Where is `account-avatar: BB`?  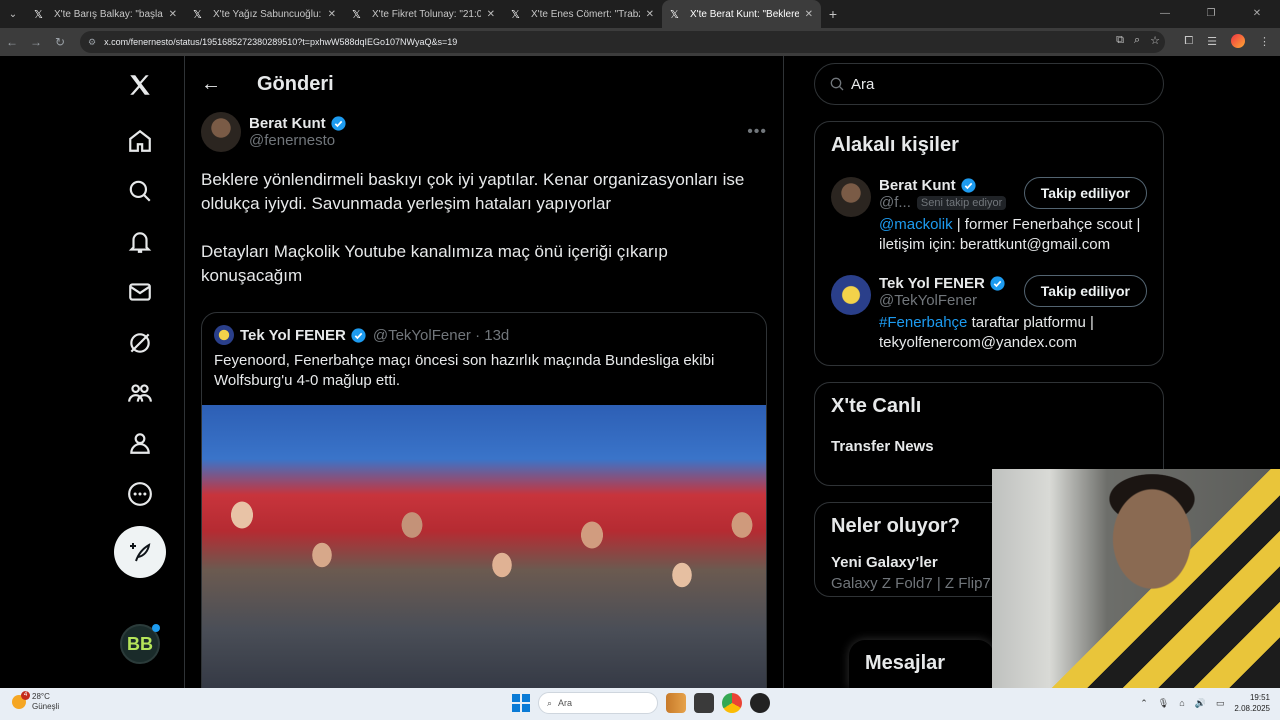 account-avatar: BB is located at coordinates (140, 644).